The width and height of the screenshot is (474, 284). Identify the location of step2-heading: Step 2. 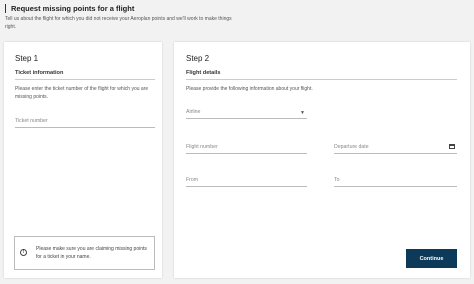
(198, 58).